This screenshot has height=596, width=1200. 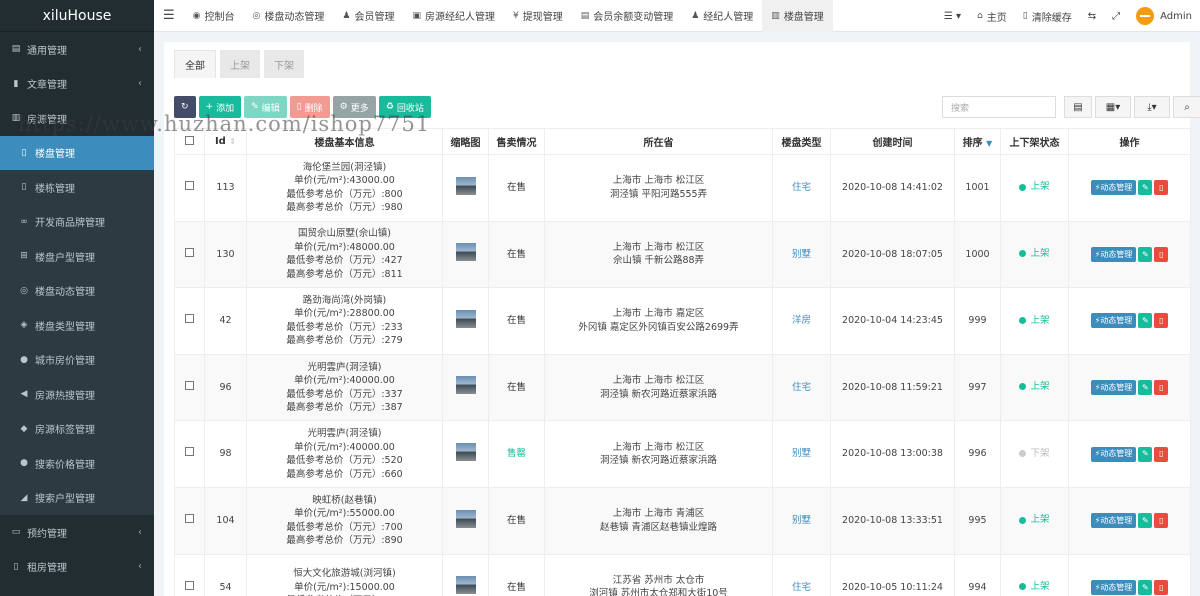 I want to click on sidebar-item-11: ◆ 房源标签管理, so click(x=77, y=428).